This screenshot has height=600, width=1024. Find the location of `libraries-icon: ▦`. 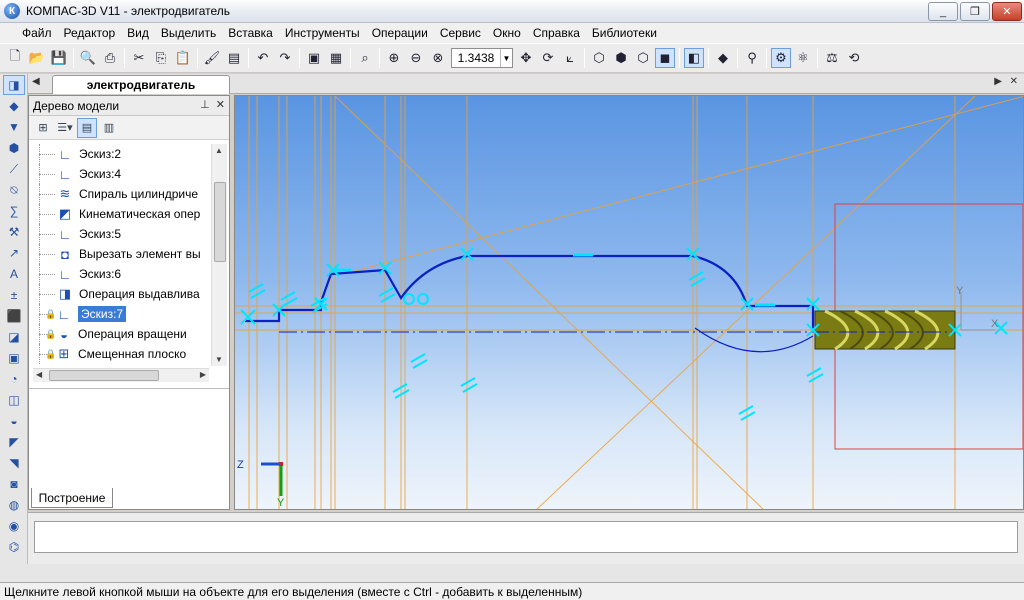

libraries-icon: ▦ is located at coordinates (336, 58).